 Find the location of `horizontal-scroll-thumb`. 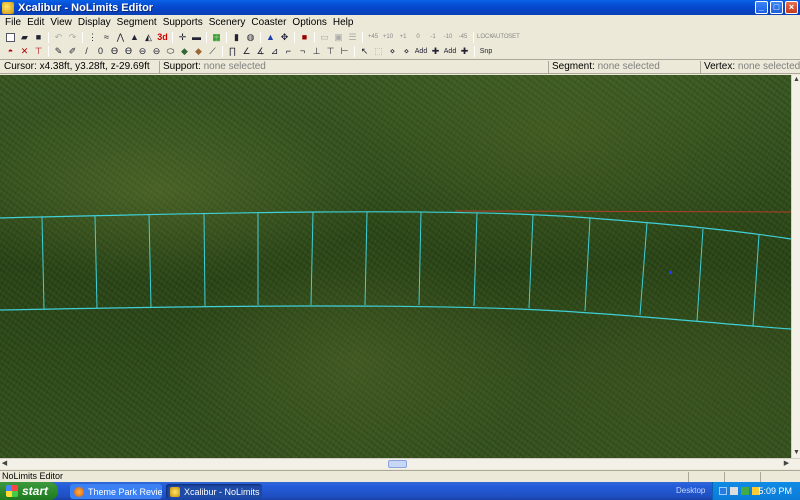

horizontal-scroll-thumb is located at coordinates (397, 464).